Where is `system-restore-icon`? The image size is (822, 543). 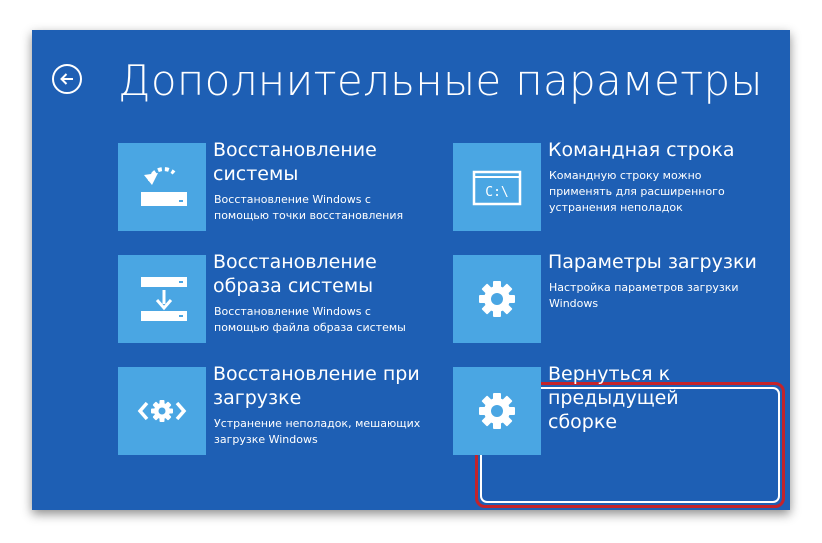 system-restore-icon is located at coordinates (164, 186).